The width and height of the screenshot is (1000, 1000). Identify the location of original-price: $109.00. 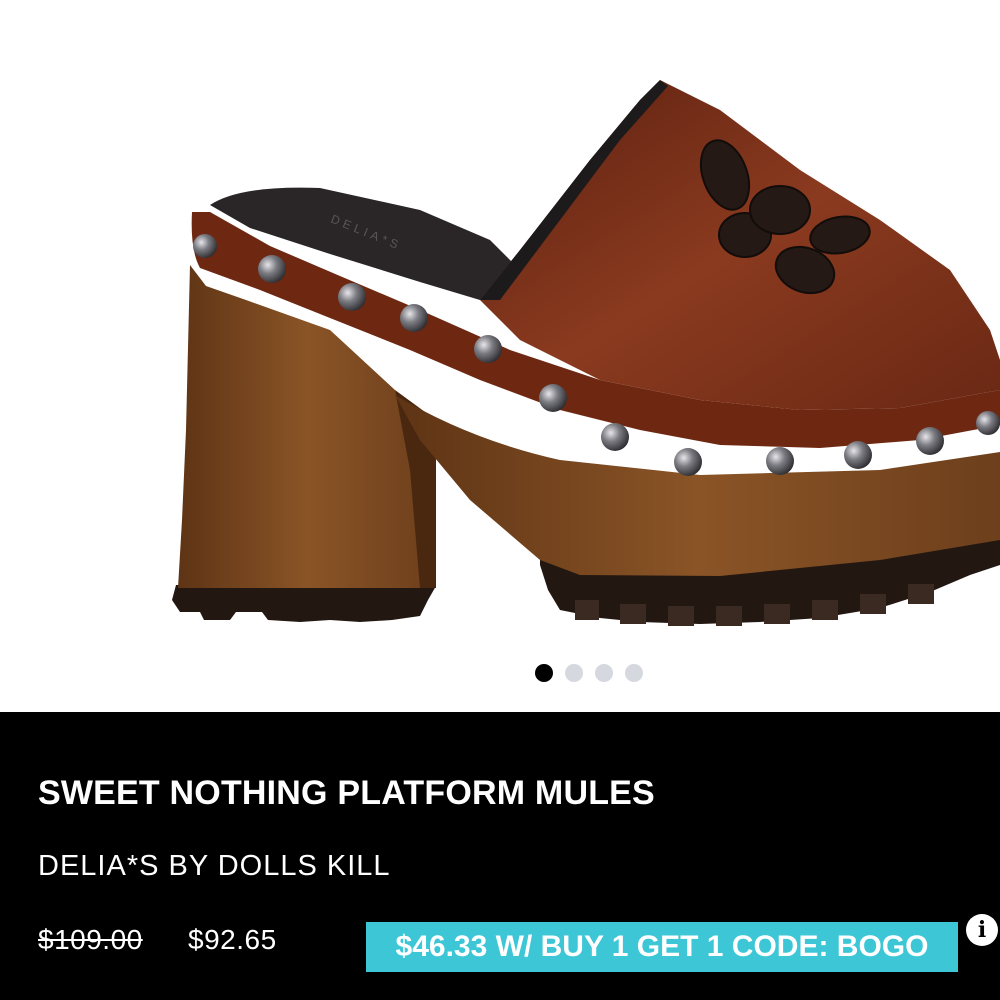
(90, 939).